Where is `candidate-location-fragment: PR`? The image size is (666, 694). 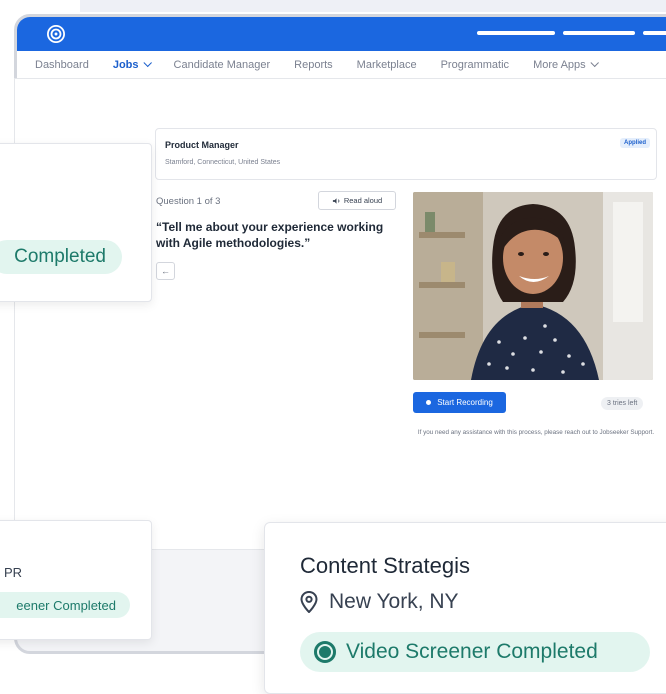 candidate-location-fragment: PR is located at coordinates (13, 572).